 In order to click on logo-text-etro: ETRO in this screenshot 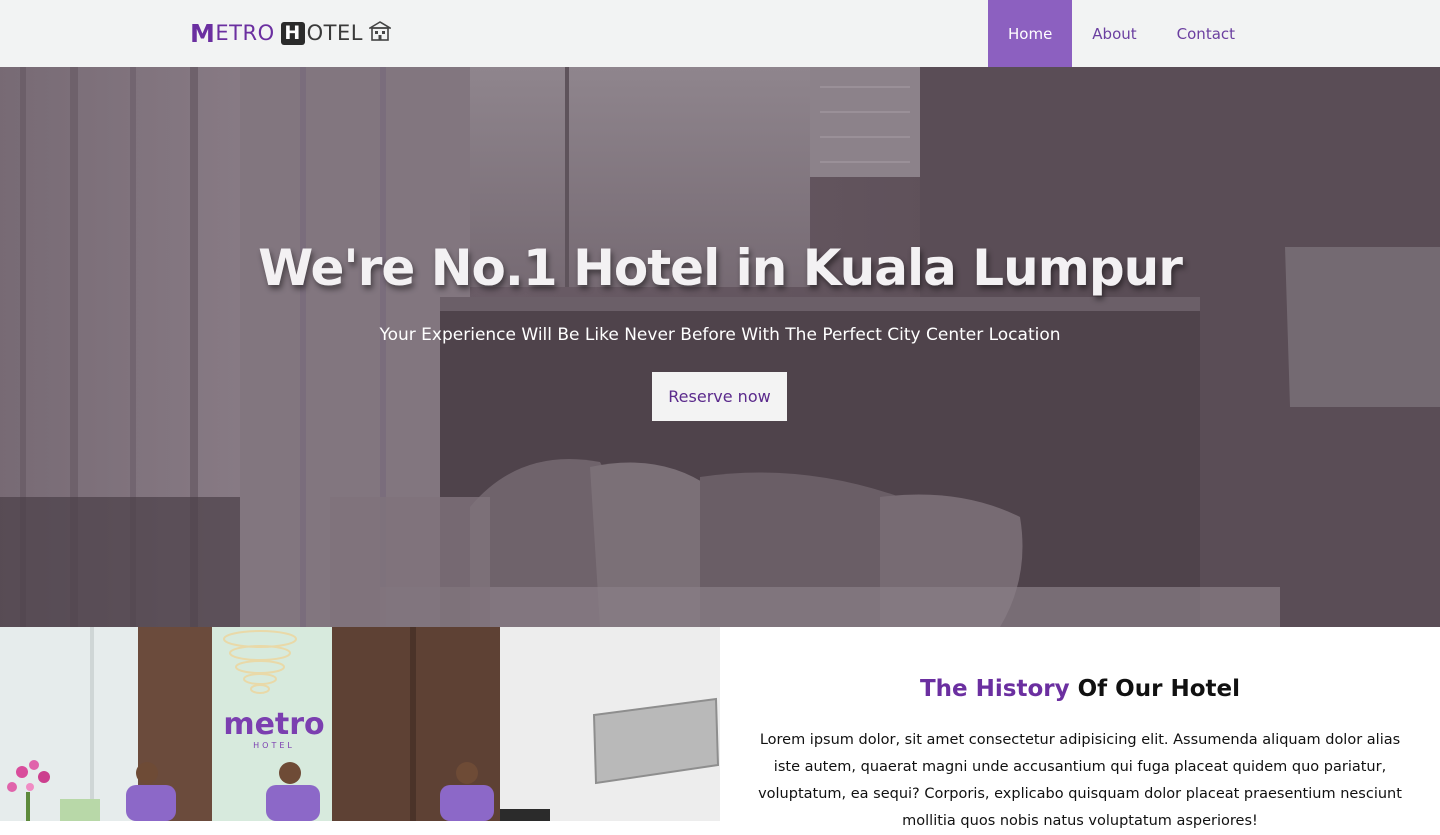, I will do `click(245, 33)`.